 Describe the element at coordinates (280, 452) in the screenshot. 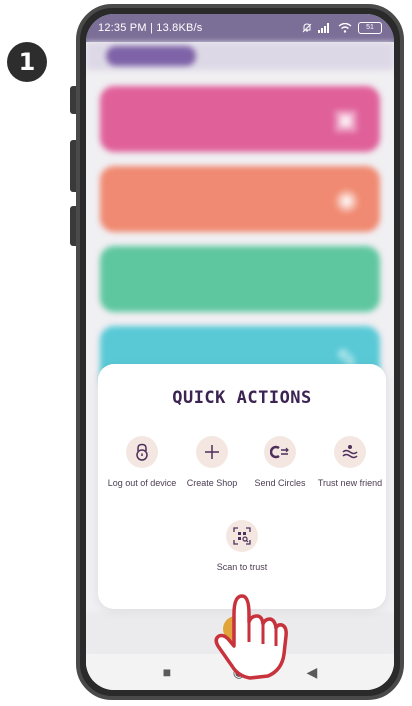

I see `send-circles-icon` at that location.